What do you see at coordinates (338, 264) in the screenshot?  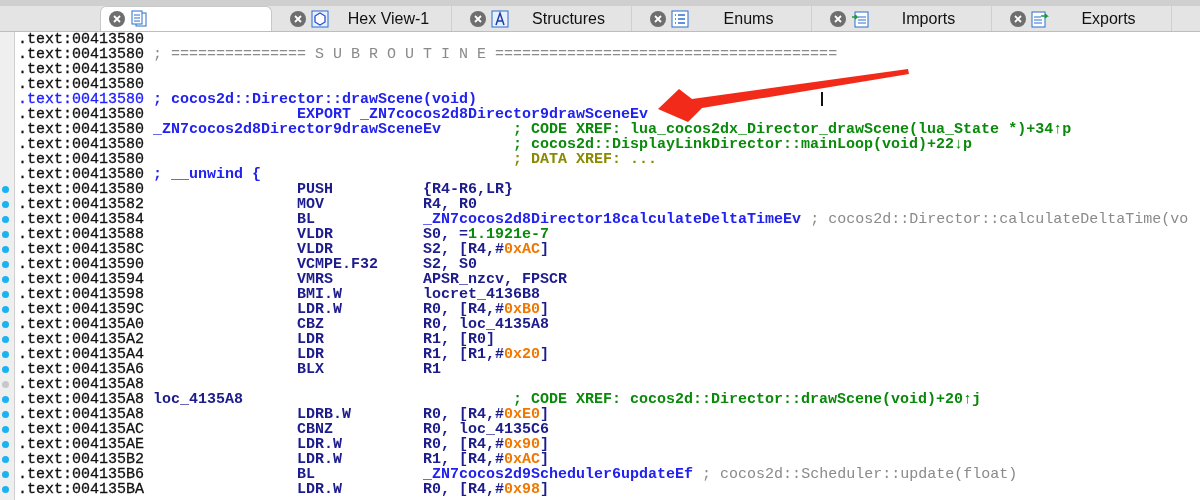 I see `instruction-mnemonic: VCMPE.F32` at bounding box center [338, 264].